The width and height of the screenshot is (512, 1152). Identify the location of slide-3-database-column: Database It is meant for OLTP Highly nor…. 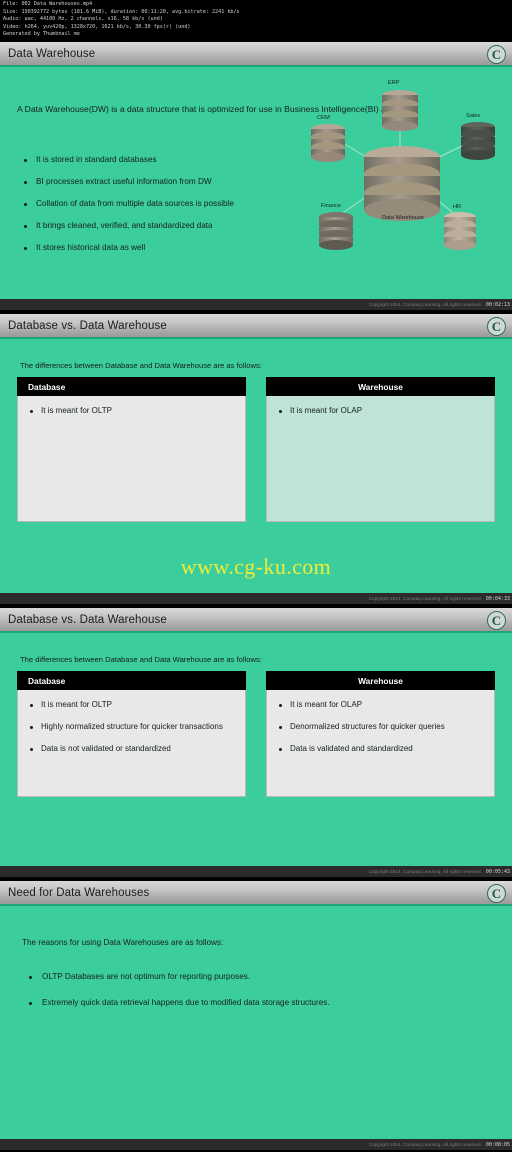
(131, 734).